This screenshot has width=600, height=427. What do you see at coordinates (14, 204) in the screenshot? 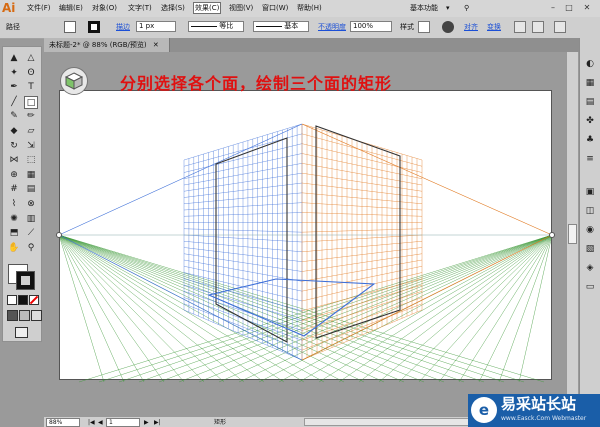
I see `eyedropper-tool: ⌇` at bounding box center [14, 204].